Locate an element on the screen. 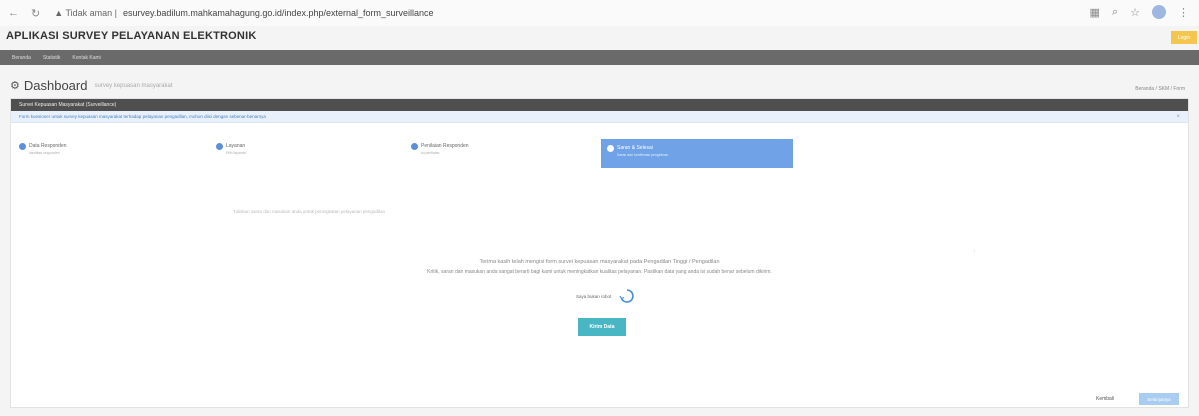 Image resolution: width=1199 pixels, height=416 pixels. step-sub: Identitas responden is located at coordinates (44, 153).